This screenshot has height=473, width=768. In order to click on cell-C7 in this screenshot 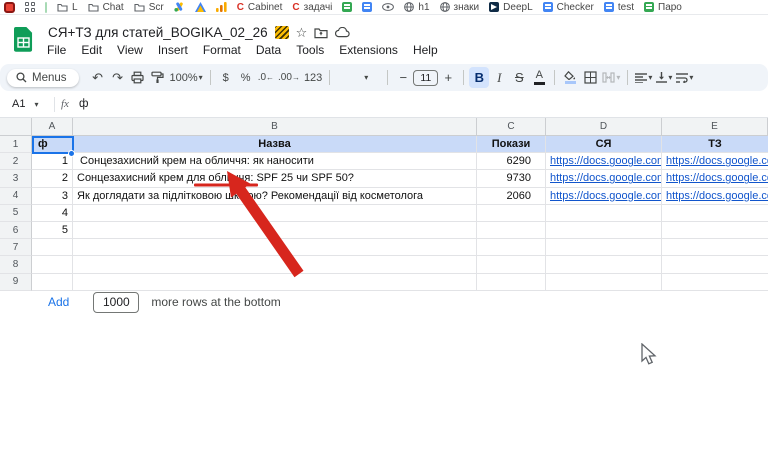, I will do `click(511, 248)`.